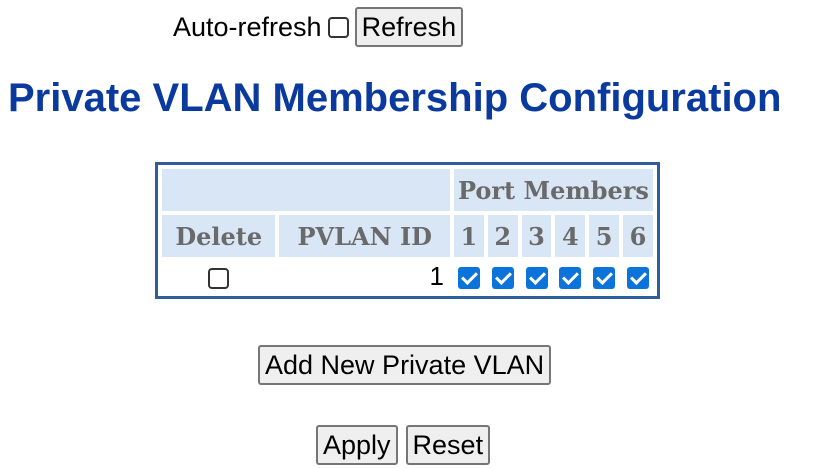 The image size is (834, 468). I want to click on port-column-header: 5, so click(604, 236).